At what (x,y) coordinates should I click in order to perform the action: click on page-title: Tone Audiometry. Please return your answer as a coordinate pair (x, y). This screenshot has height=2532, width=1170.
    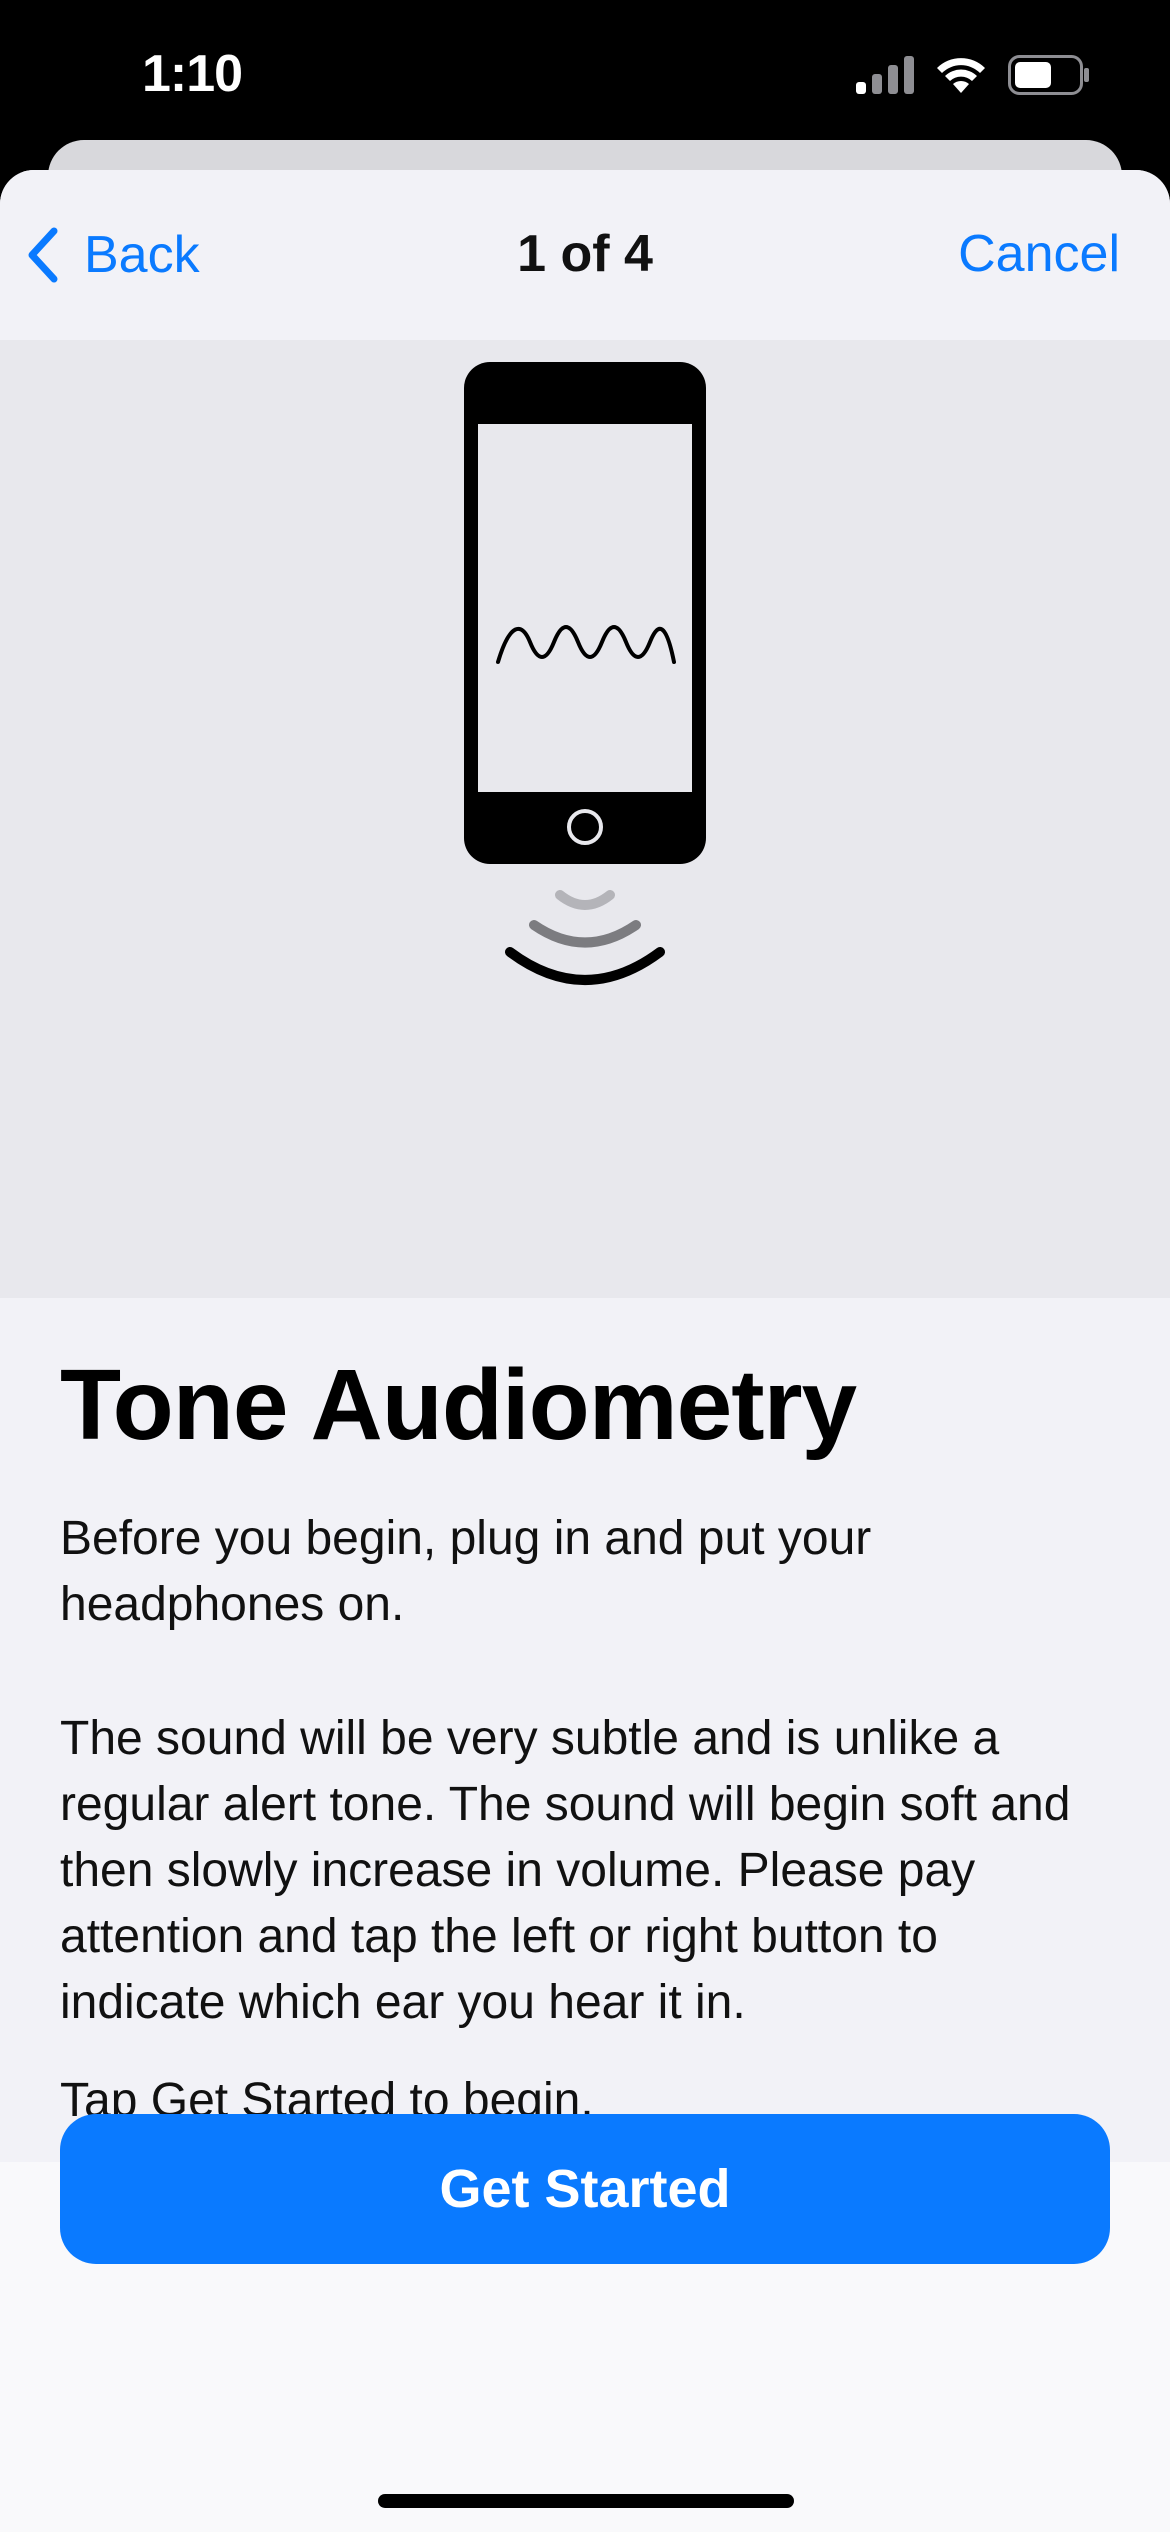
    Looking at the image, I should click on (458, 1405).